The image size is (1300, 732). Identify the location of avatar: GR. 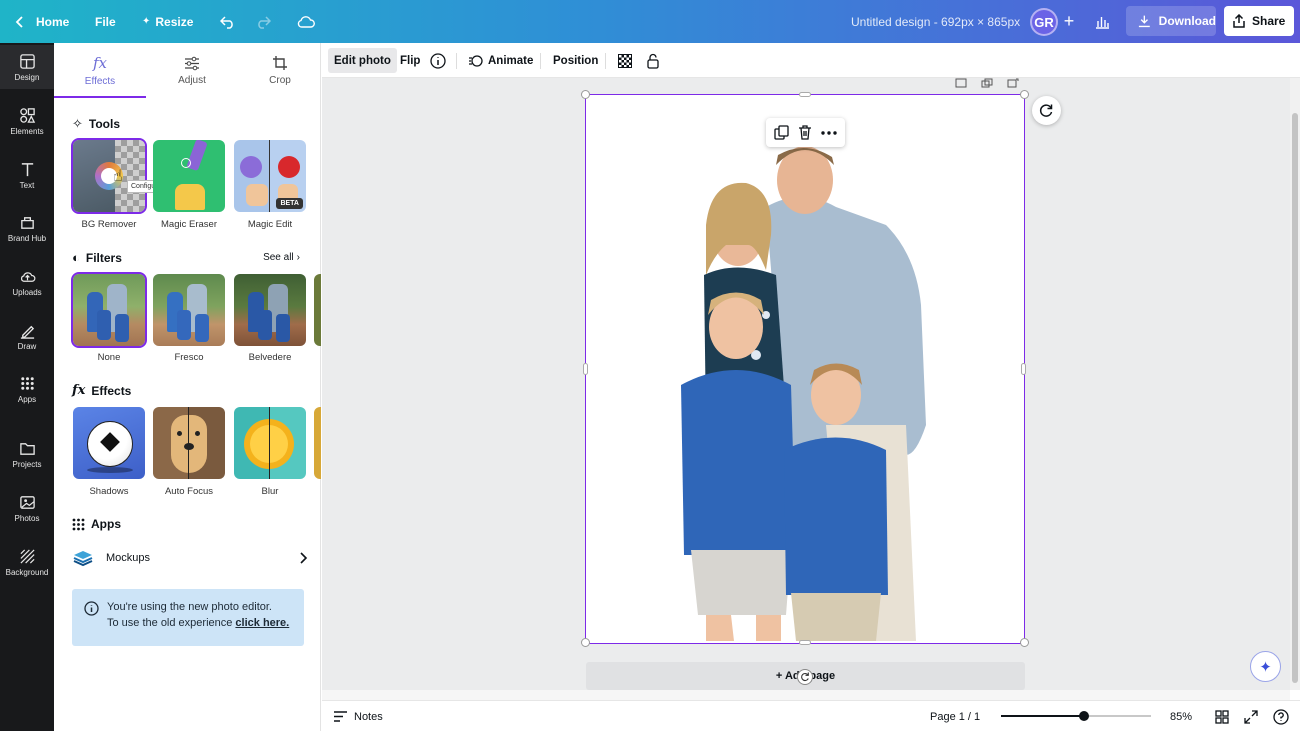
(1044, 22).